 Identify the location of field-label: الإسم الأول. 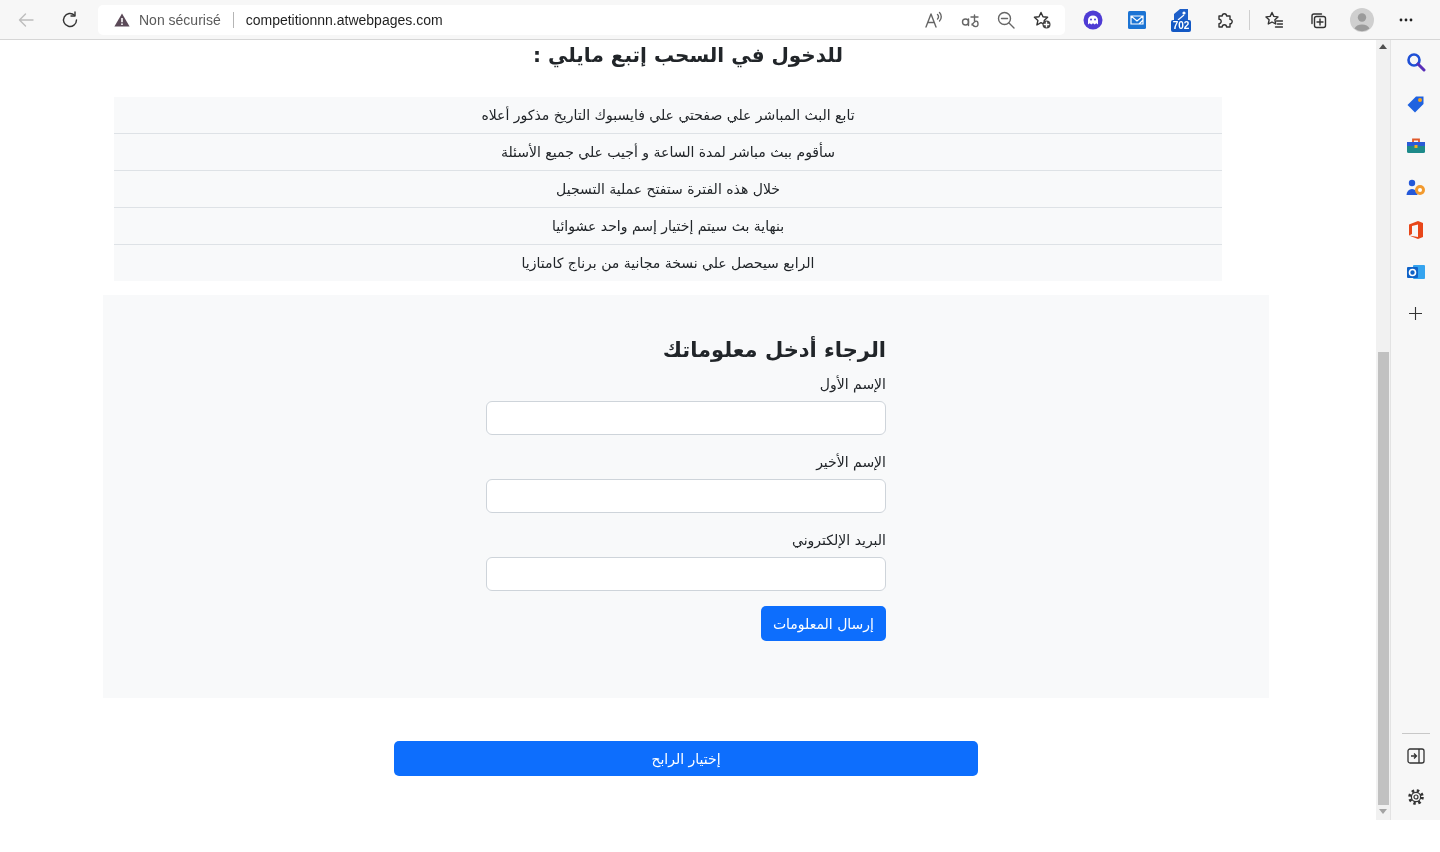
(852, 384).